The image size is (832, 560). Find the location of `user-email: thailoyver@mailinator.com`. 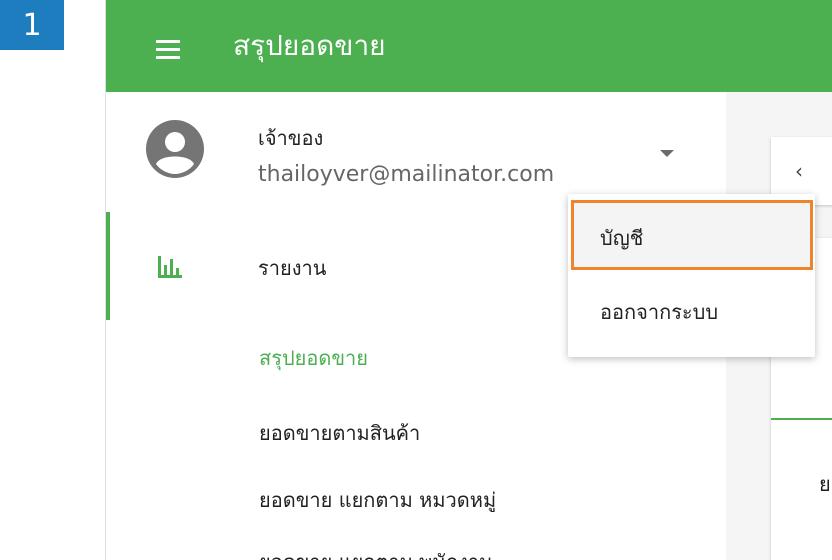

user-email: thailoyver@mailinator.com is located at coordinates (406, 174).